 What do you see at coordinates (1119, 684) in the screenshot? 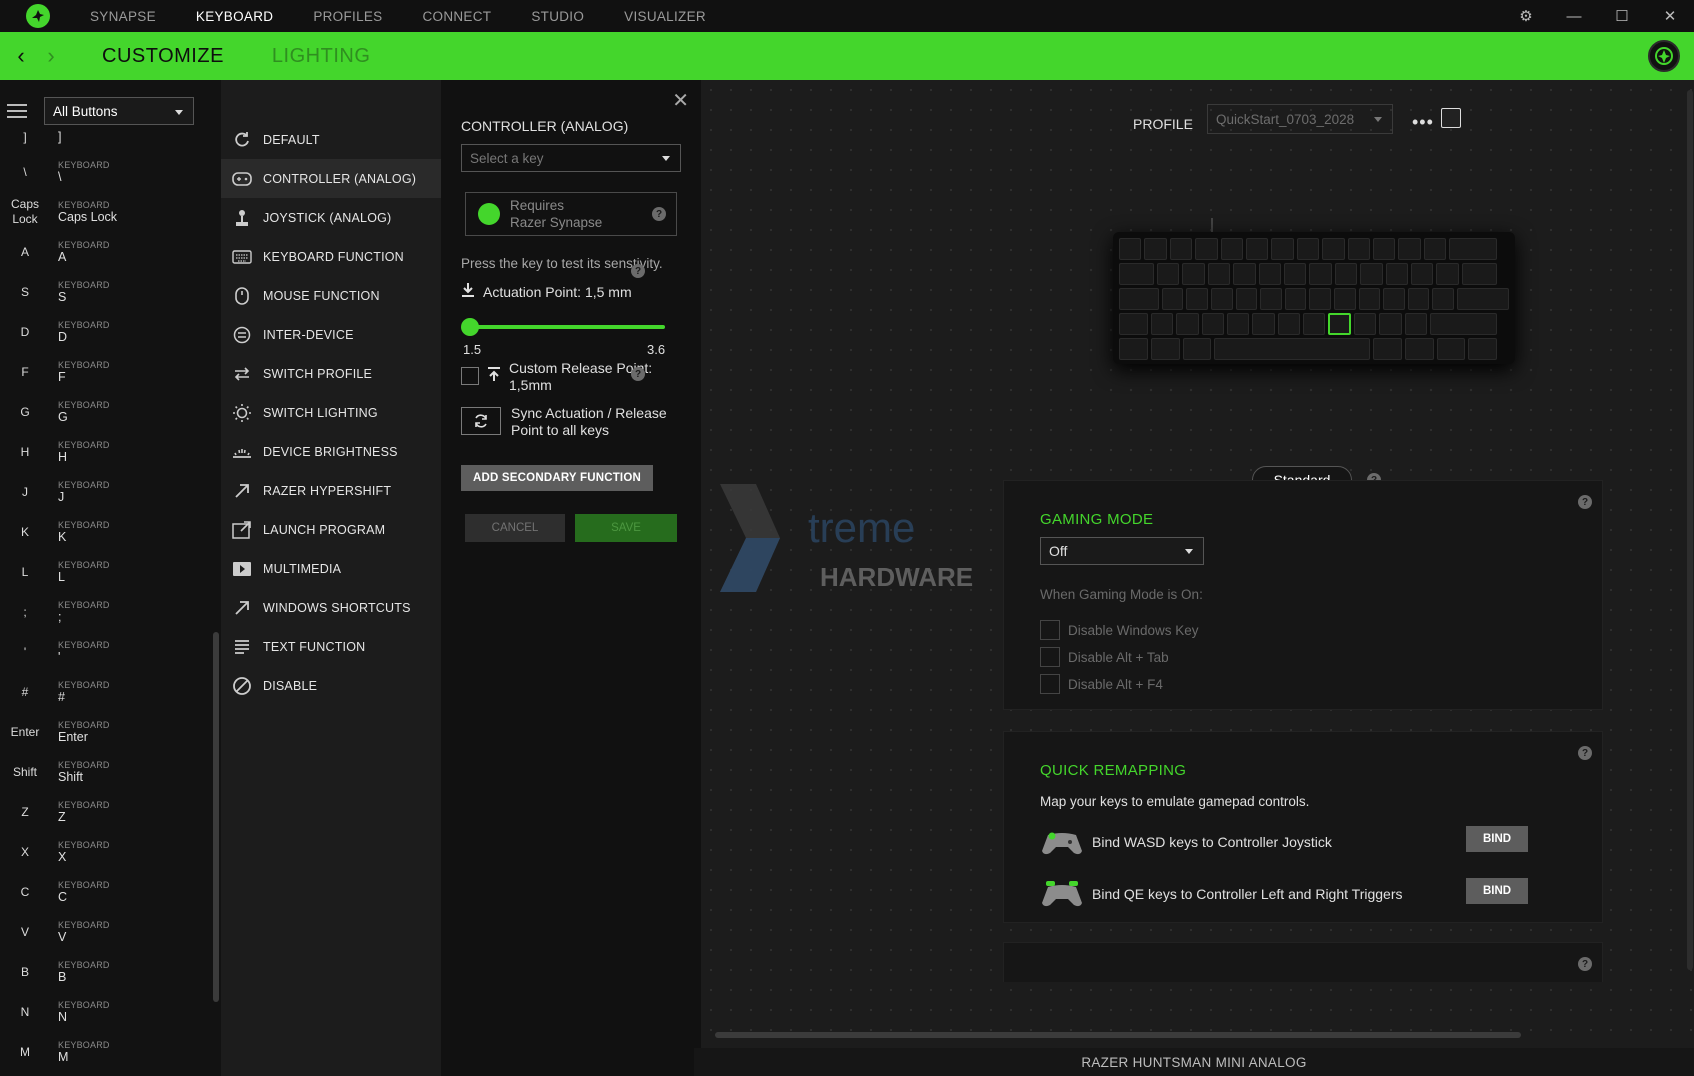
I see `option-disable-alt-f4: Disable Alt + F4` at bounding box center [1119, 684].